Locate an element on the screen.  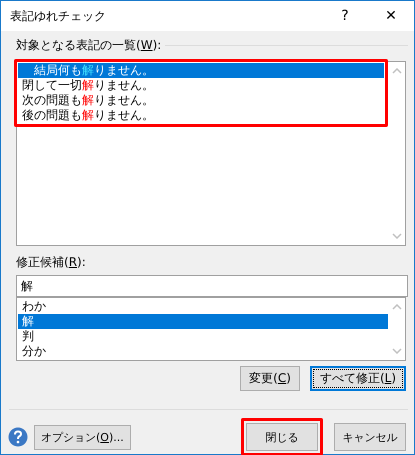
help-button: ? is located at coordinates (345, 16).